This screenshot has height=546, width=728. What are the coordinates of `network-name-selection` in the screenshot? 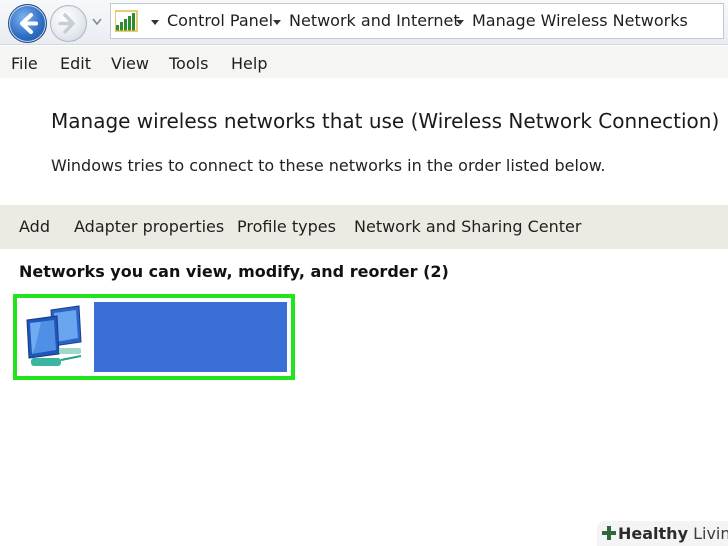 It's located at (190, 337).